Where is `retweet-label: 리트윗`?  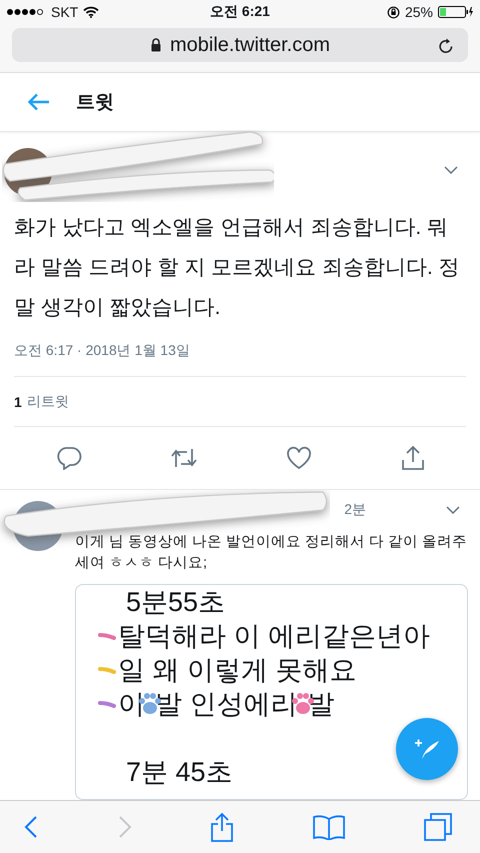
retweet-label: 리트윗 is located at coordinates (47, 401).